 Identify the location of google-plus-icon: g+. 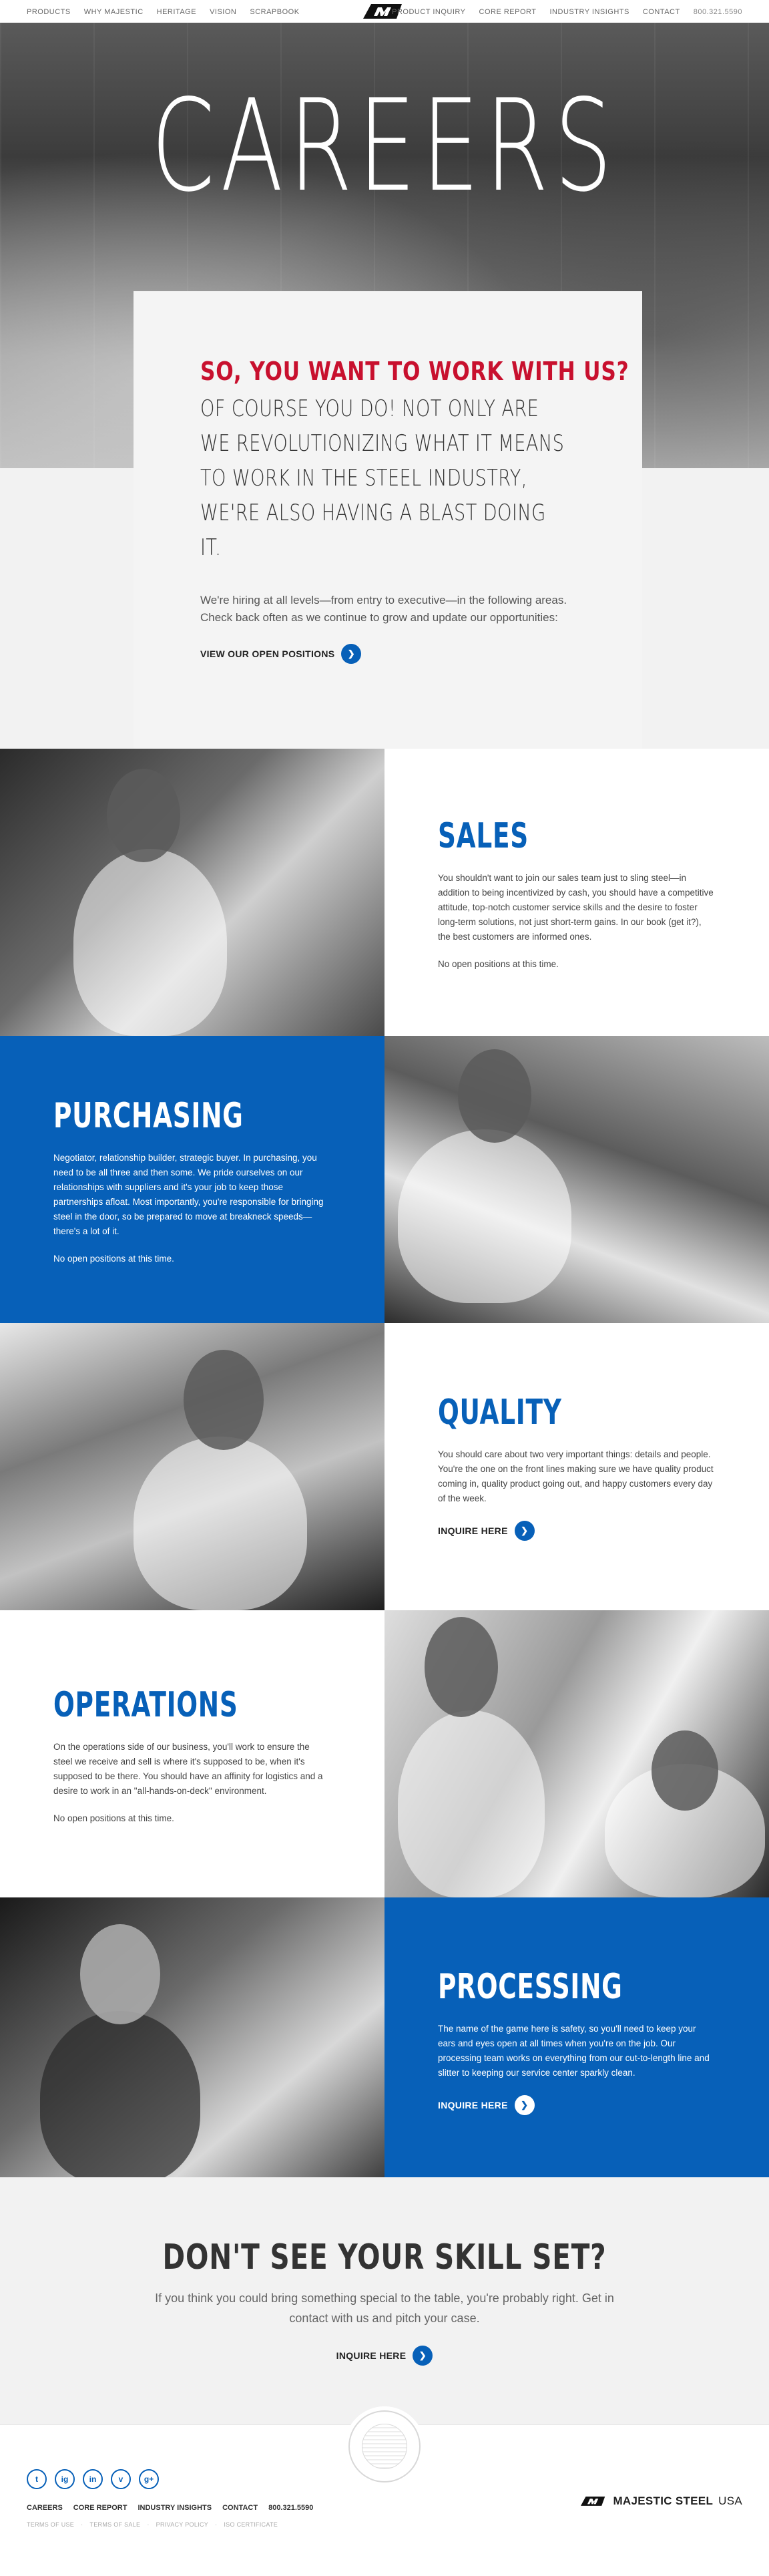
(149, 2479).